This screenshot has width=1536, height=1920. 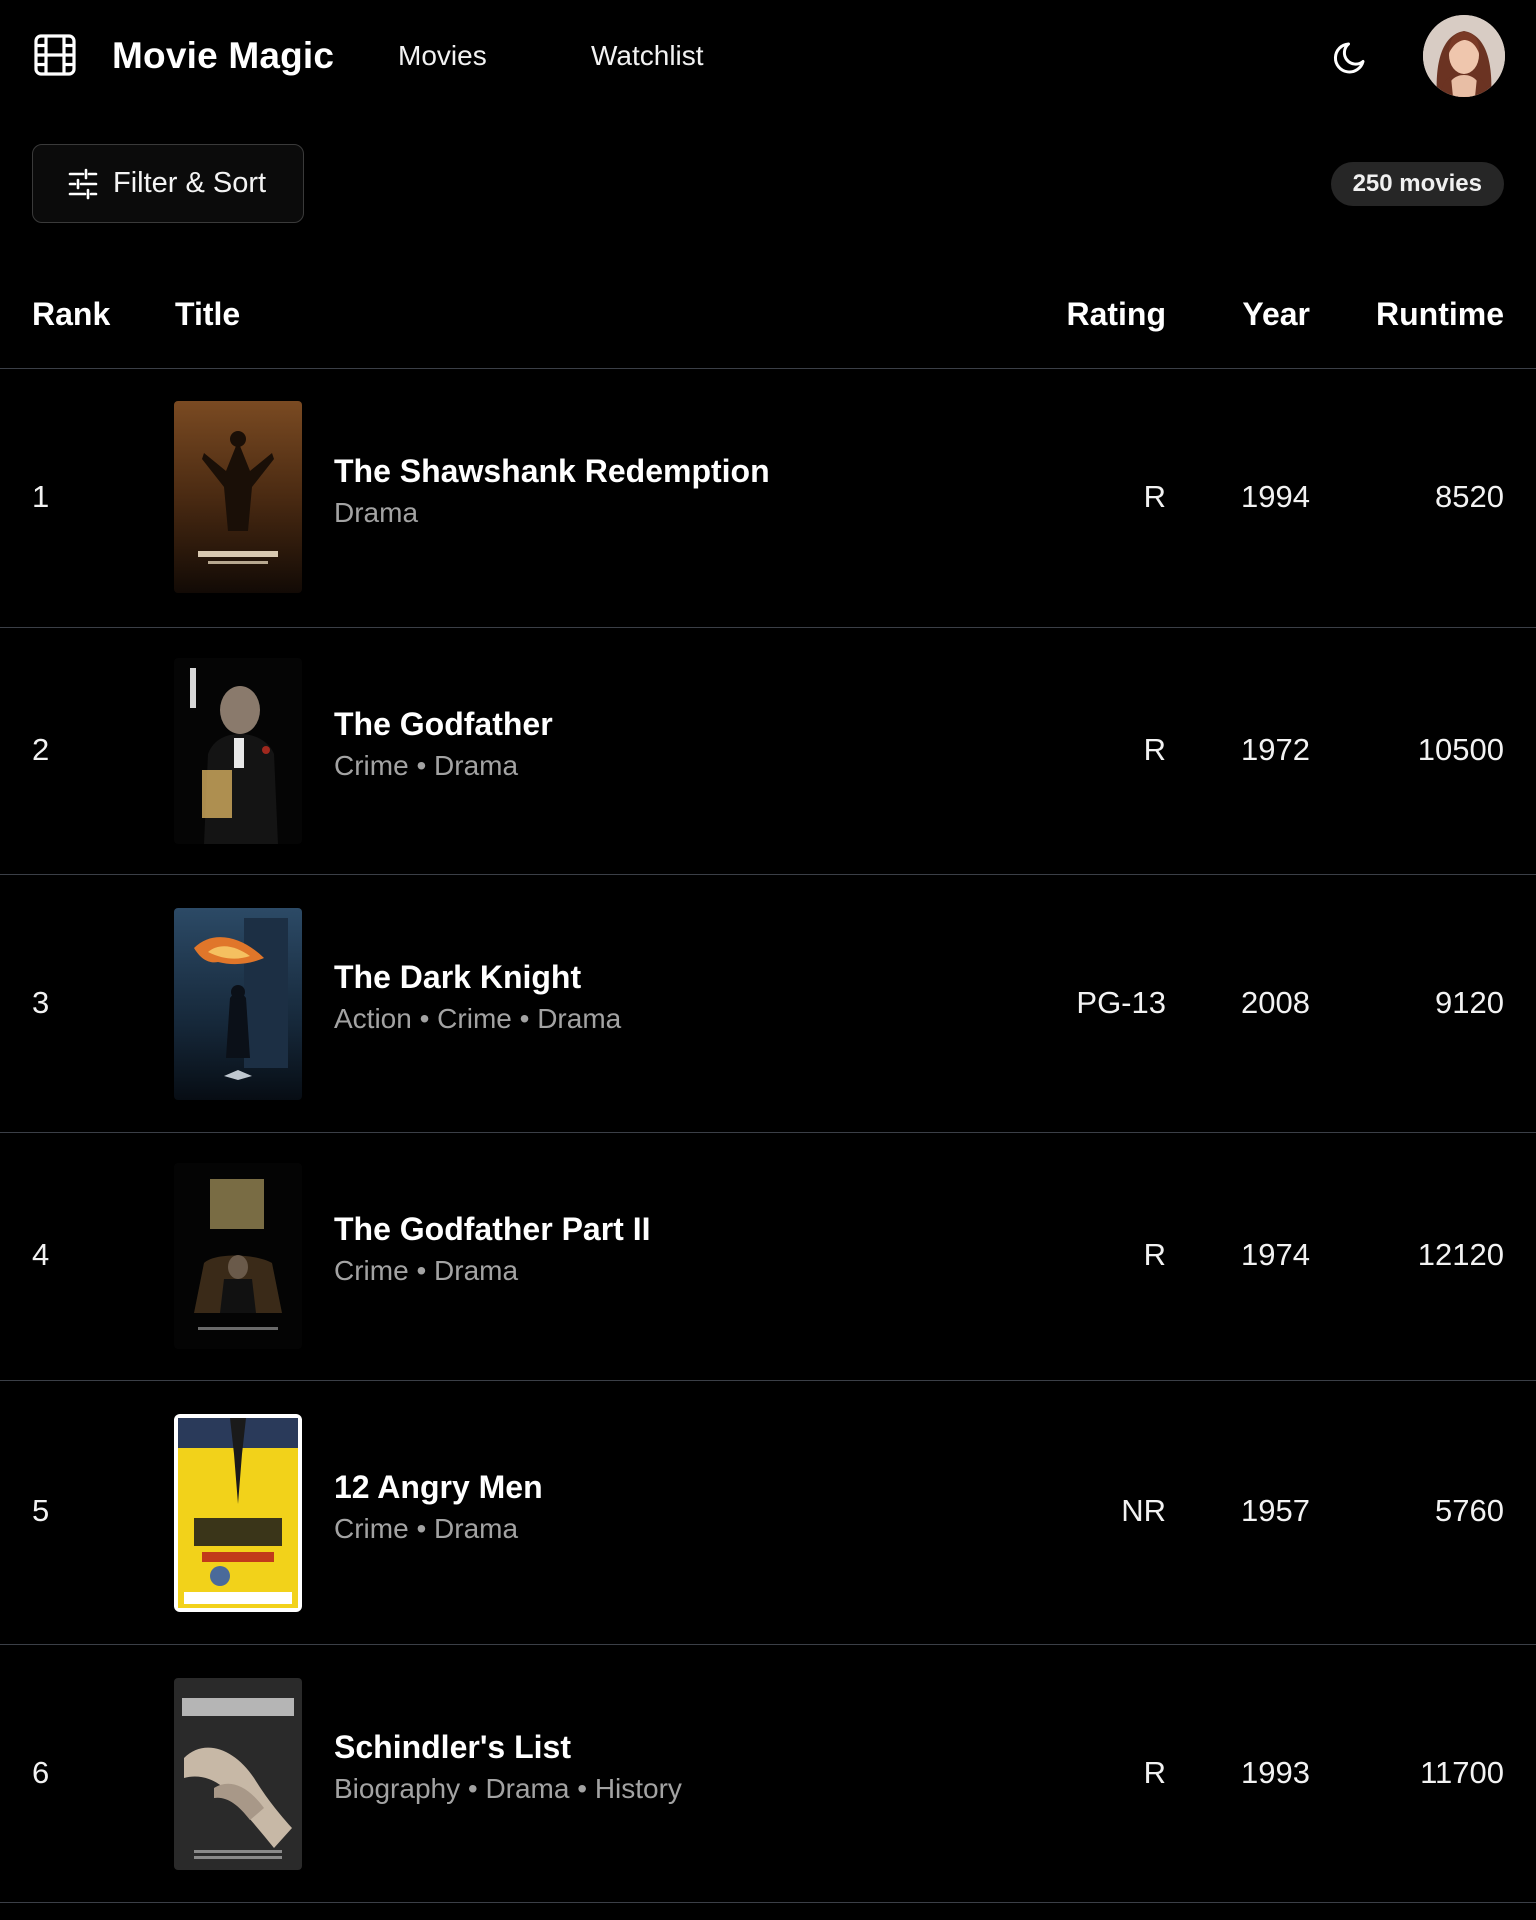 What do you see at coordinates (41, 1510) in the screenshot?
I see `rank-cell: 5` at bounding box center [41, 1510].